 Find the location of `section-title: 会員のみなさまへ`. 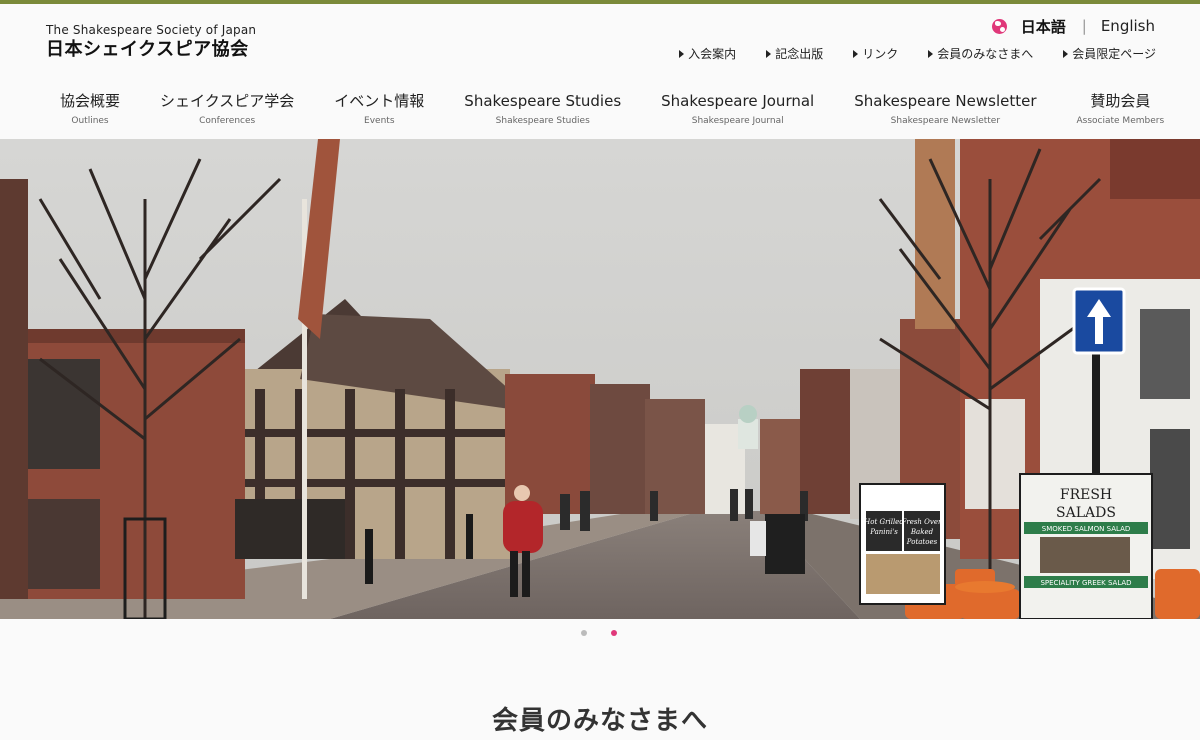

section-title: 会員のみなさまへ is located at coordinates (599, 721).